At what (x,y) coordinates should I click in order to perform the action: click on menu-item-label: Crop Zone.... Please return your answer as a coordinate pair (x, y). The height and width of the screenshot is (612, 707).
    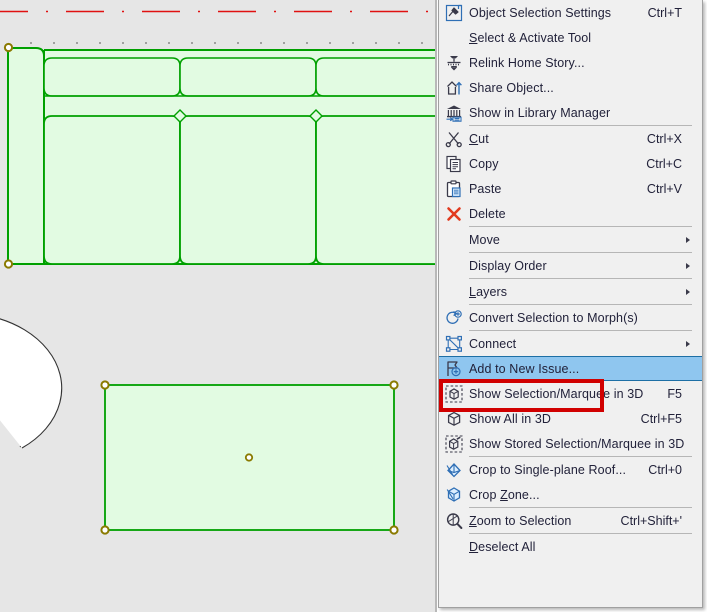
    Looking at the image, I should click on (504, 494).